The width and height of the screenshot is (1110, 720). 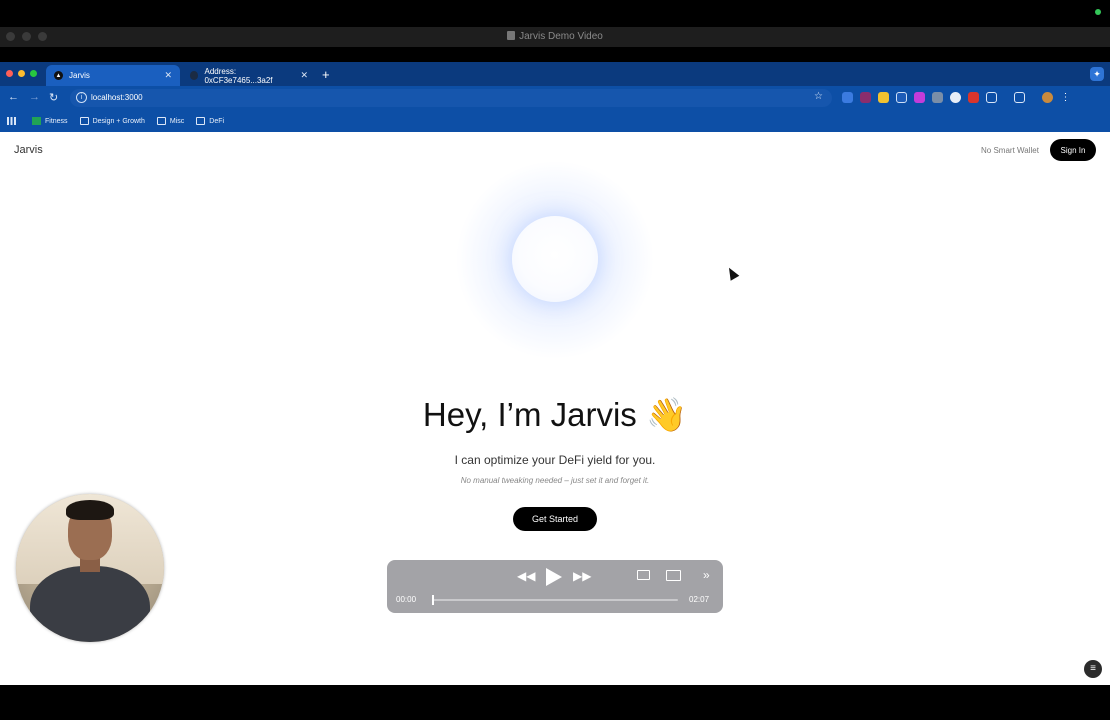 What do you see at coordinates (1073, 150) in the screenshot?
I see `sign-in-button: Sign In` at bounding box center [1073, 150].